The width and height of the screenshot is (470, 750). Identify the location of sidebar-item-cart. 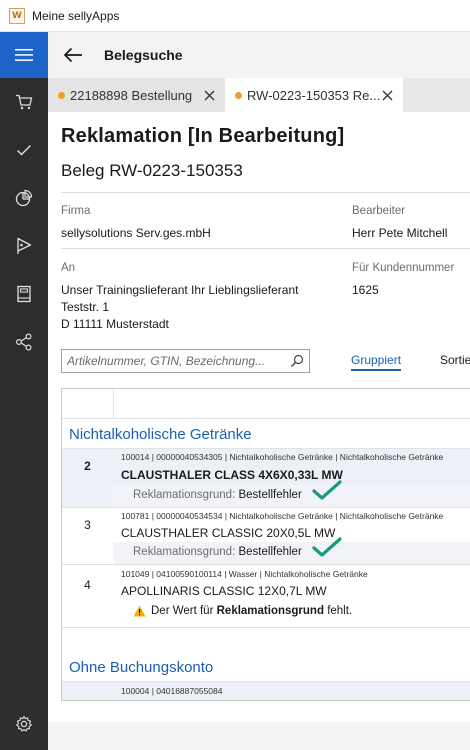
(24, 102).